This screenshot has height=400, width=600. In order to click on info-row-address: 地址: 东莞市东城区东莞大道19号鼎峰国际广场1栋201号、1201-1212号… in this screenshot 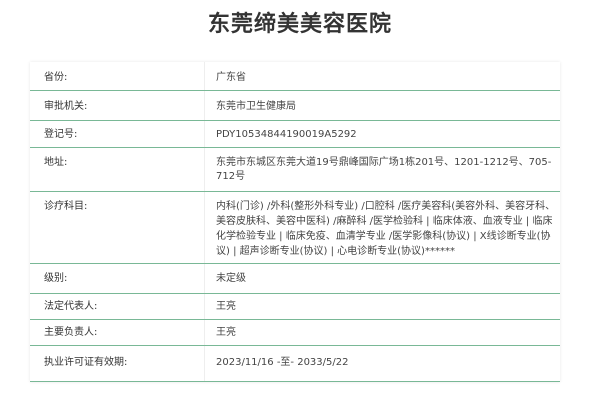, I will do `click(295, 170)`.